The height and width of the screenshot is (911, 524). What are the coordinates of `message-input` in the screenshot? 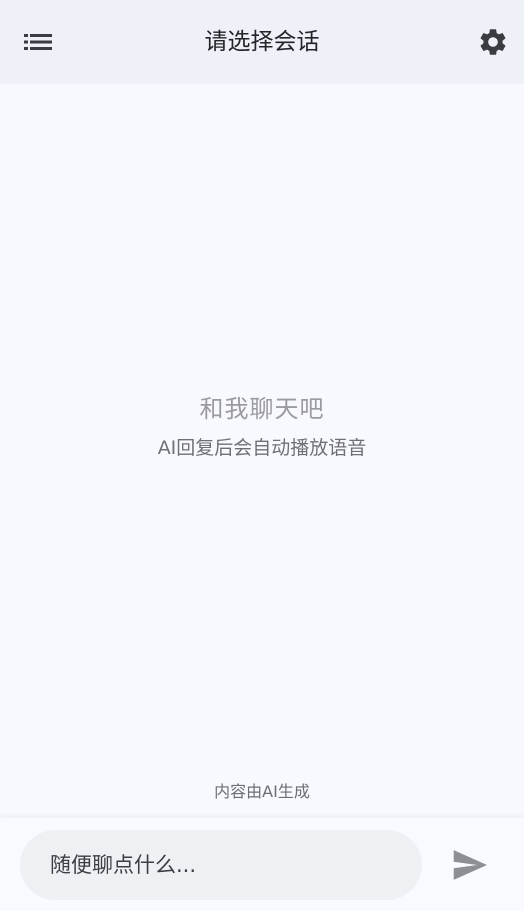 It's located at (221, 865).